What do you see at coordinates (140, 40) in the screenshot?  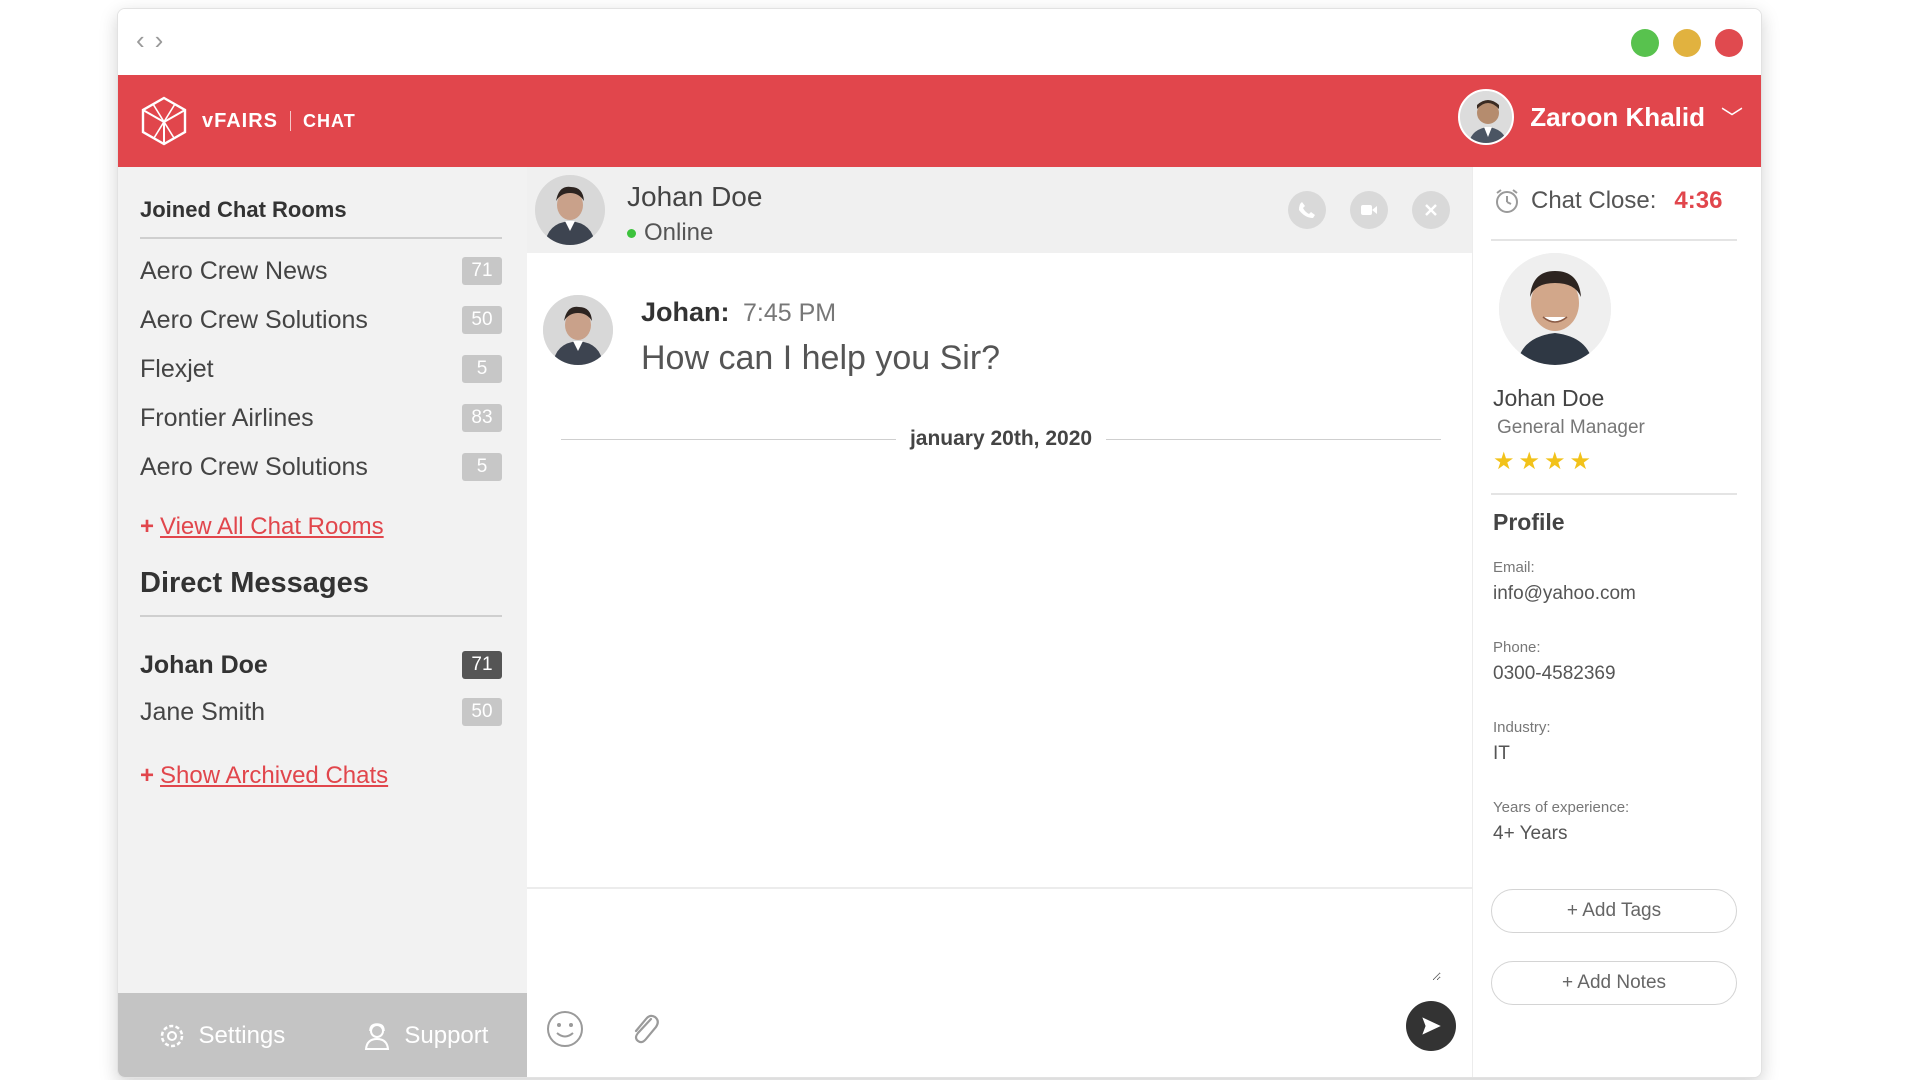 I see `back-arrow-icon: ‹` at bounding box center [140, 40].